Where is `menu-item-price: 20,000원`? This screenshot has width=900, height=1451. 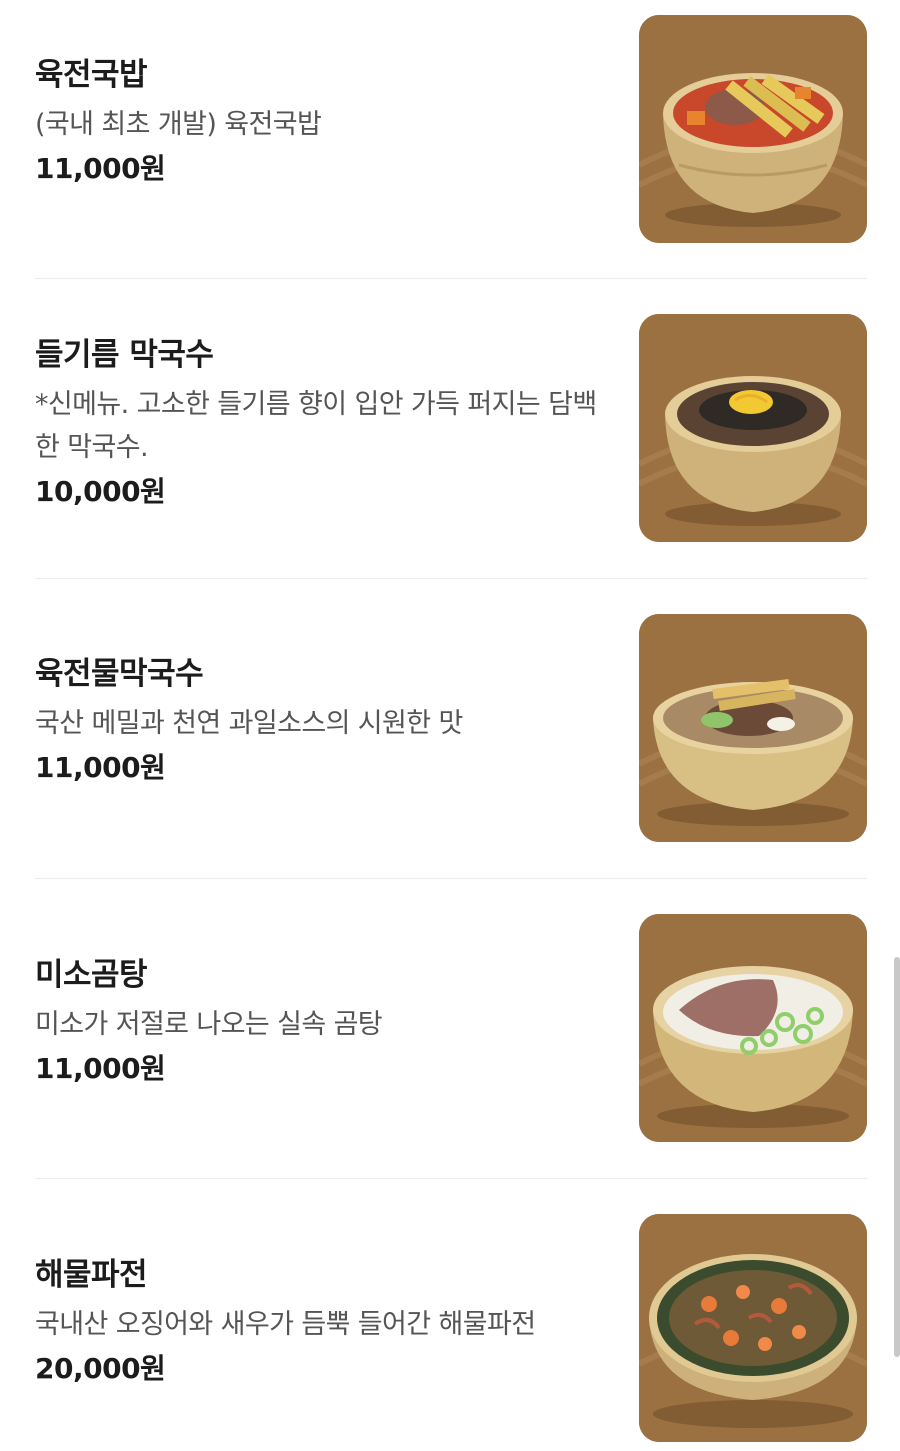 menu-item-price: 20,000원 is located at coordinates (100, 1368).